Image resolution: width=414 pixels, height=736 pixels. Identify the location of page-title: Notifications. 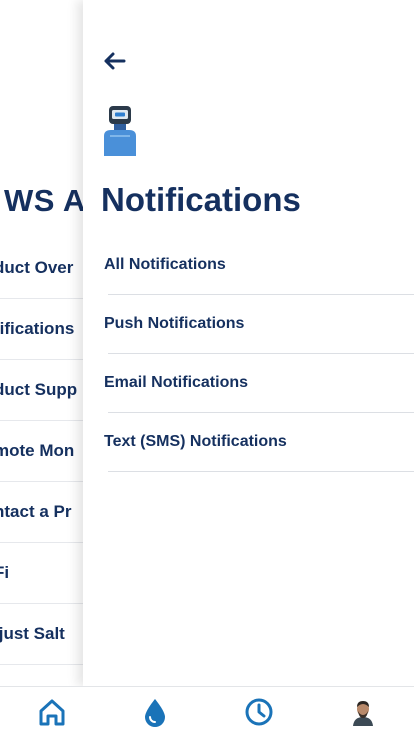
(201, 199).